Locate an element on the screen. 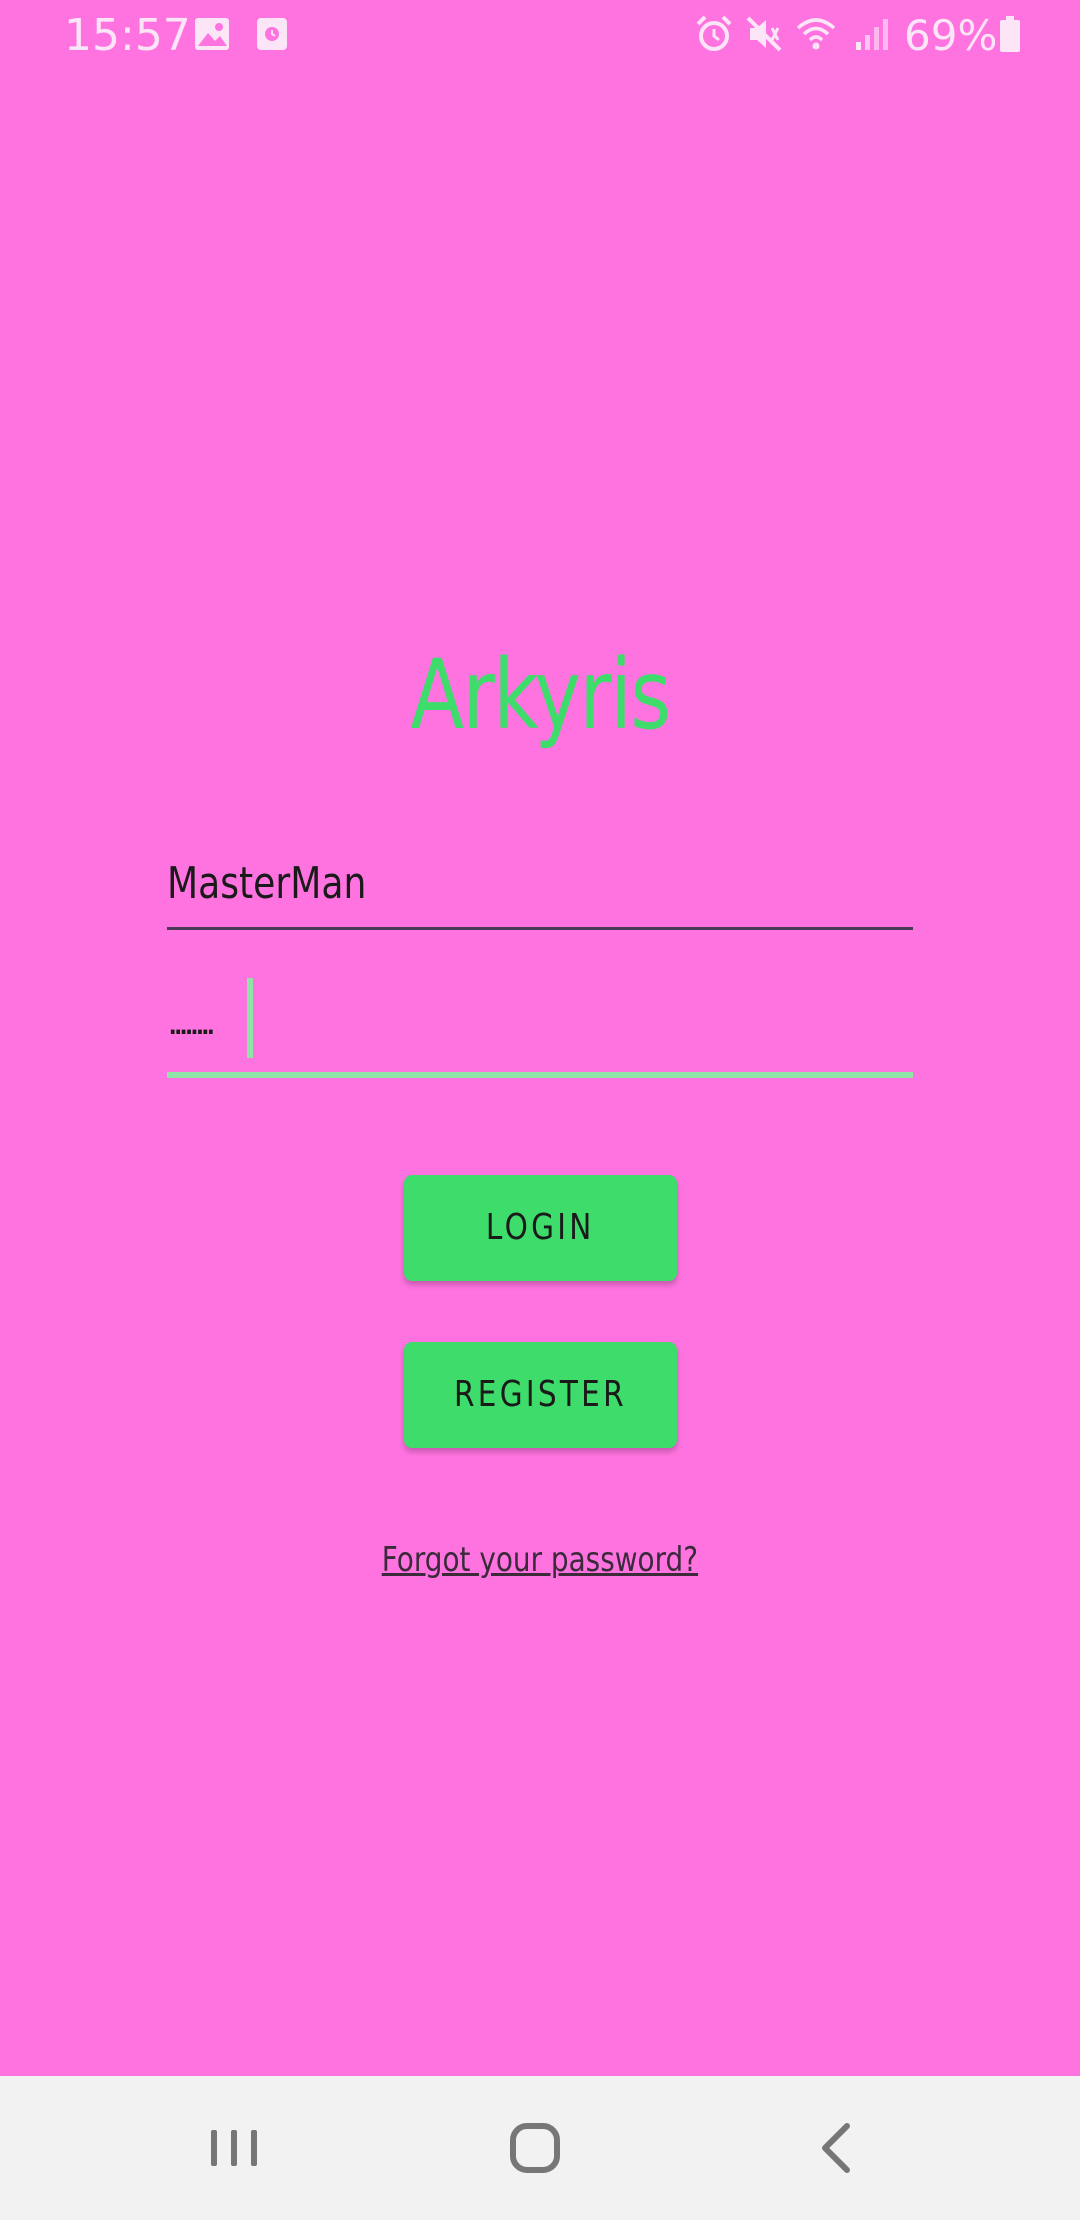 This screenshot has width=1080, height=2220. navigation-bar is located at coordinates (540, 2148).